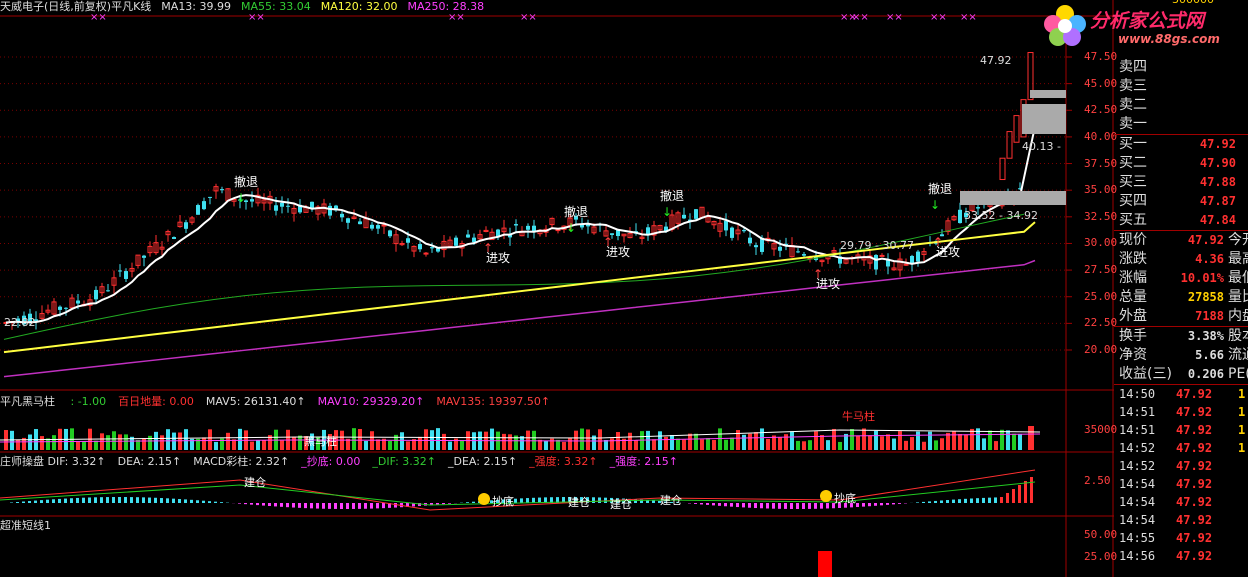 Image resolution: width=1248 pixels, height=577 pixels. What do you see at coordinates (1209, 355) in the screenshot?
I see `quote-stat-value: 5.66` at bounding box center [1209, 355].